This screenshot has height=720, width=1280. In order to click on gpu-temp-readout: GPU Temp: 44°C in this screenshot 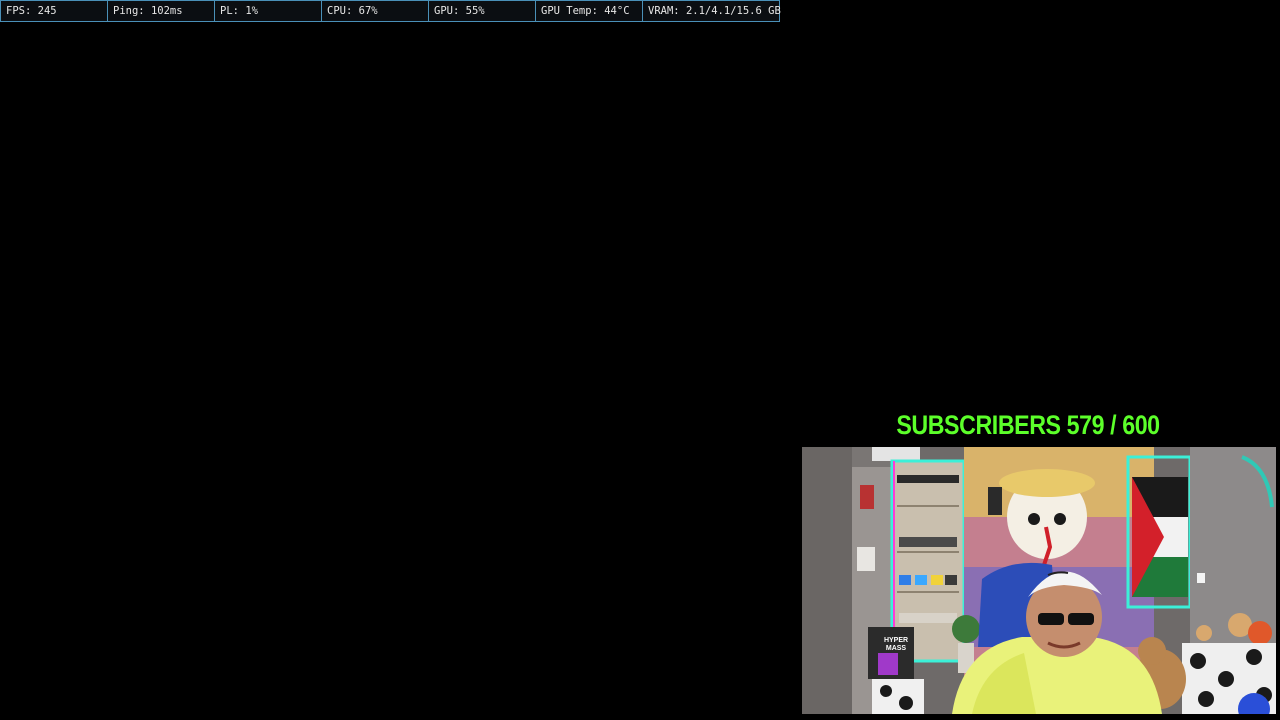, I will do `click(589, 11)`.